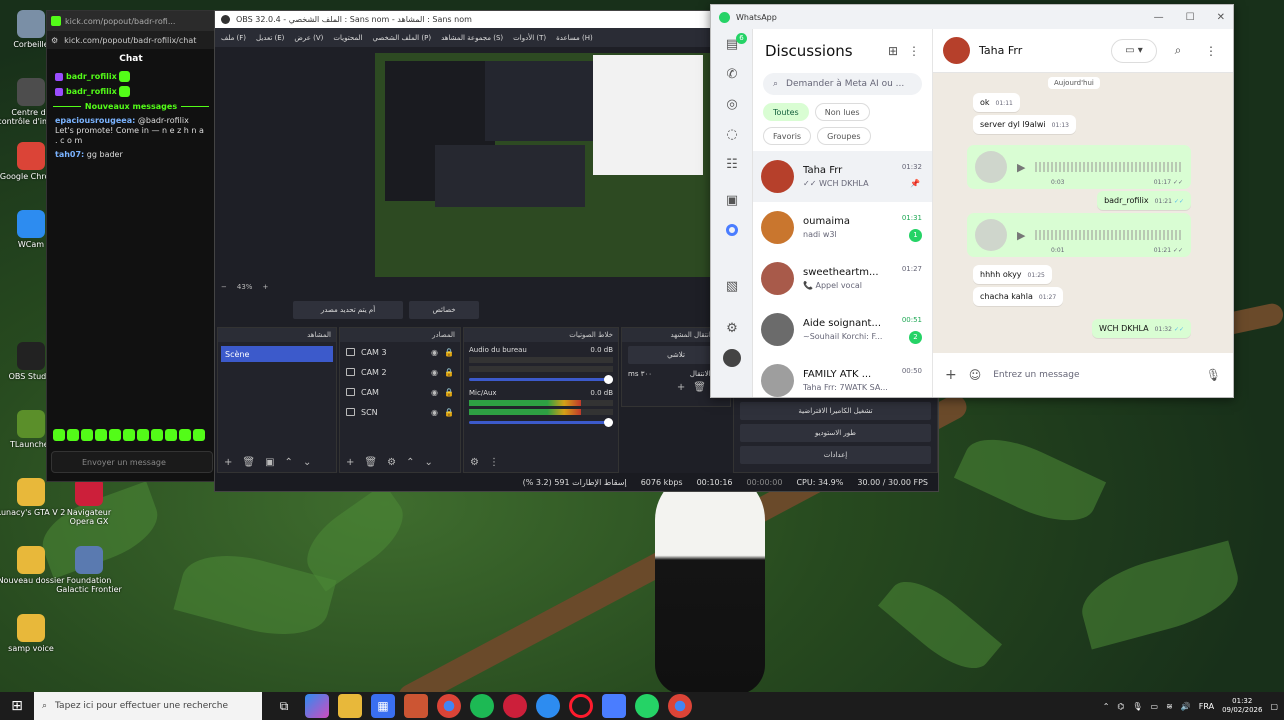  Describe the element at coordinates (640, 374) in the screenshot. I see `transition-duration: ٣٠٠ ms` at that location.